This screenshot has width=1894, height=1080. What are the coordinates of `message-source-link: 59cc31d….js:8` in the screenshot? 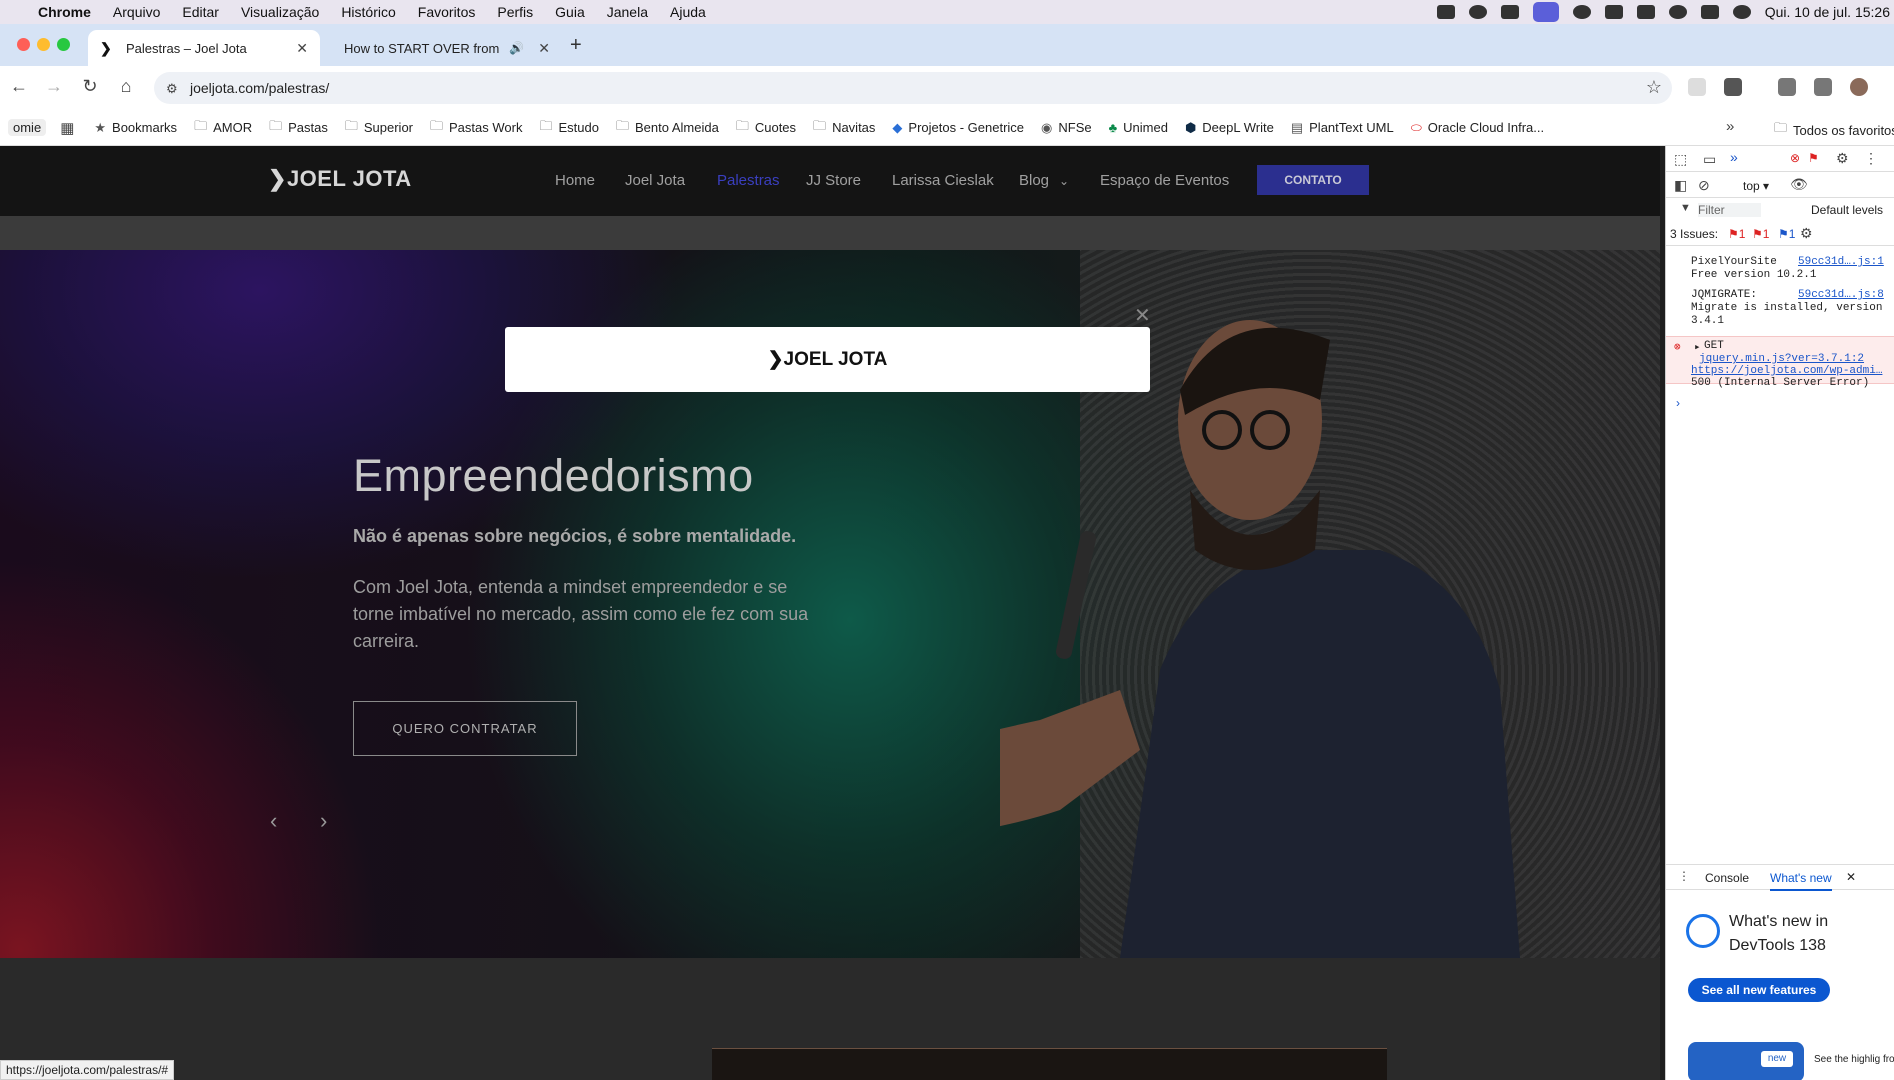 It's located at (1841, 295).